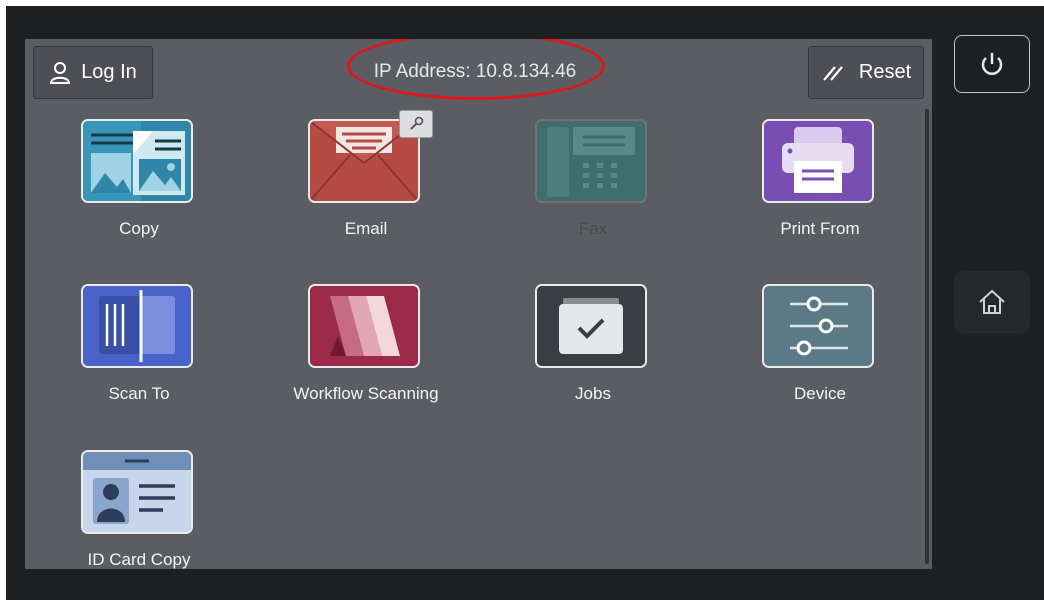 The image size is (1044, 600). I want to click on app-label: Jobs, so click(593, 393).